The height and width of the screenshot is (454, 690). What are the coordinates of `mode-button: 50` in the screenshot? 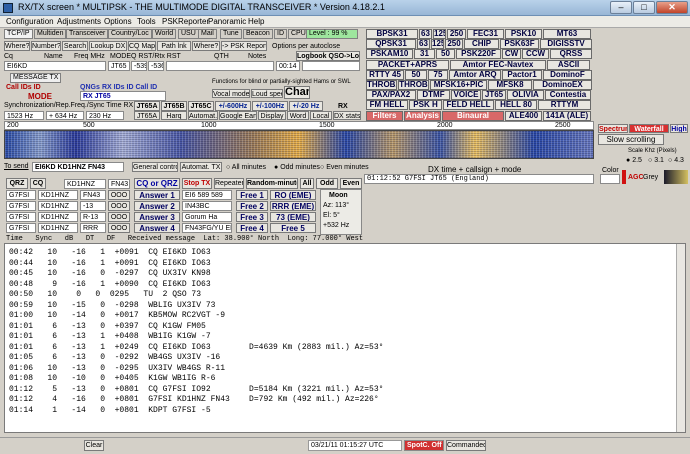 It's located at (416, 74).